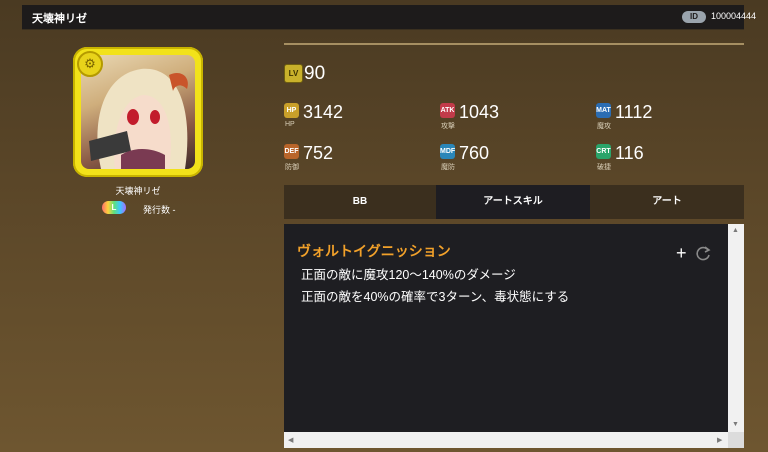 The width and height of the screenshot is (768, 452). I want to click on stat-value: 1043, so click(479, 112).